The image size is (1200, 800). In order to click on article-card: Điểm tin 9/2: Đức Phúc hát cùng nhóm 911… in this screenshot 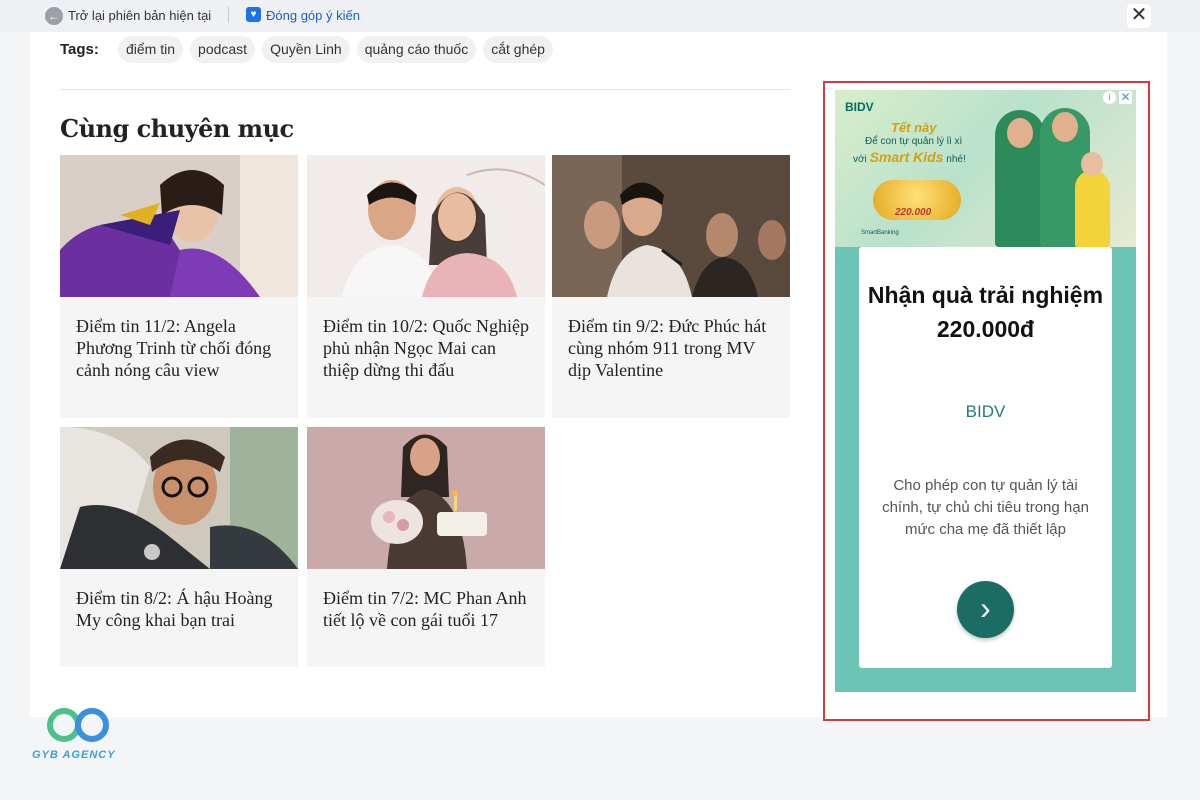, I will do `click(671, 286)`.